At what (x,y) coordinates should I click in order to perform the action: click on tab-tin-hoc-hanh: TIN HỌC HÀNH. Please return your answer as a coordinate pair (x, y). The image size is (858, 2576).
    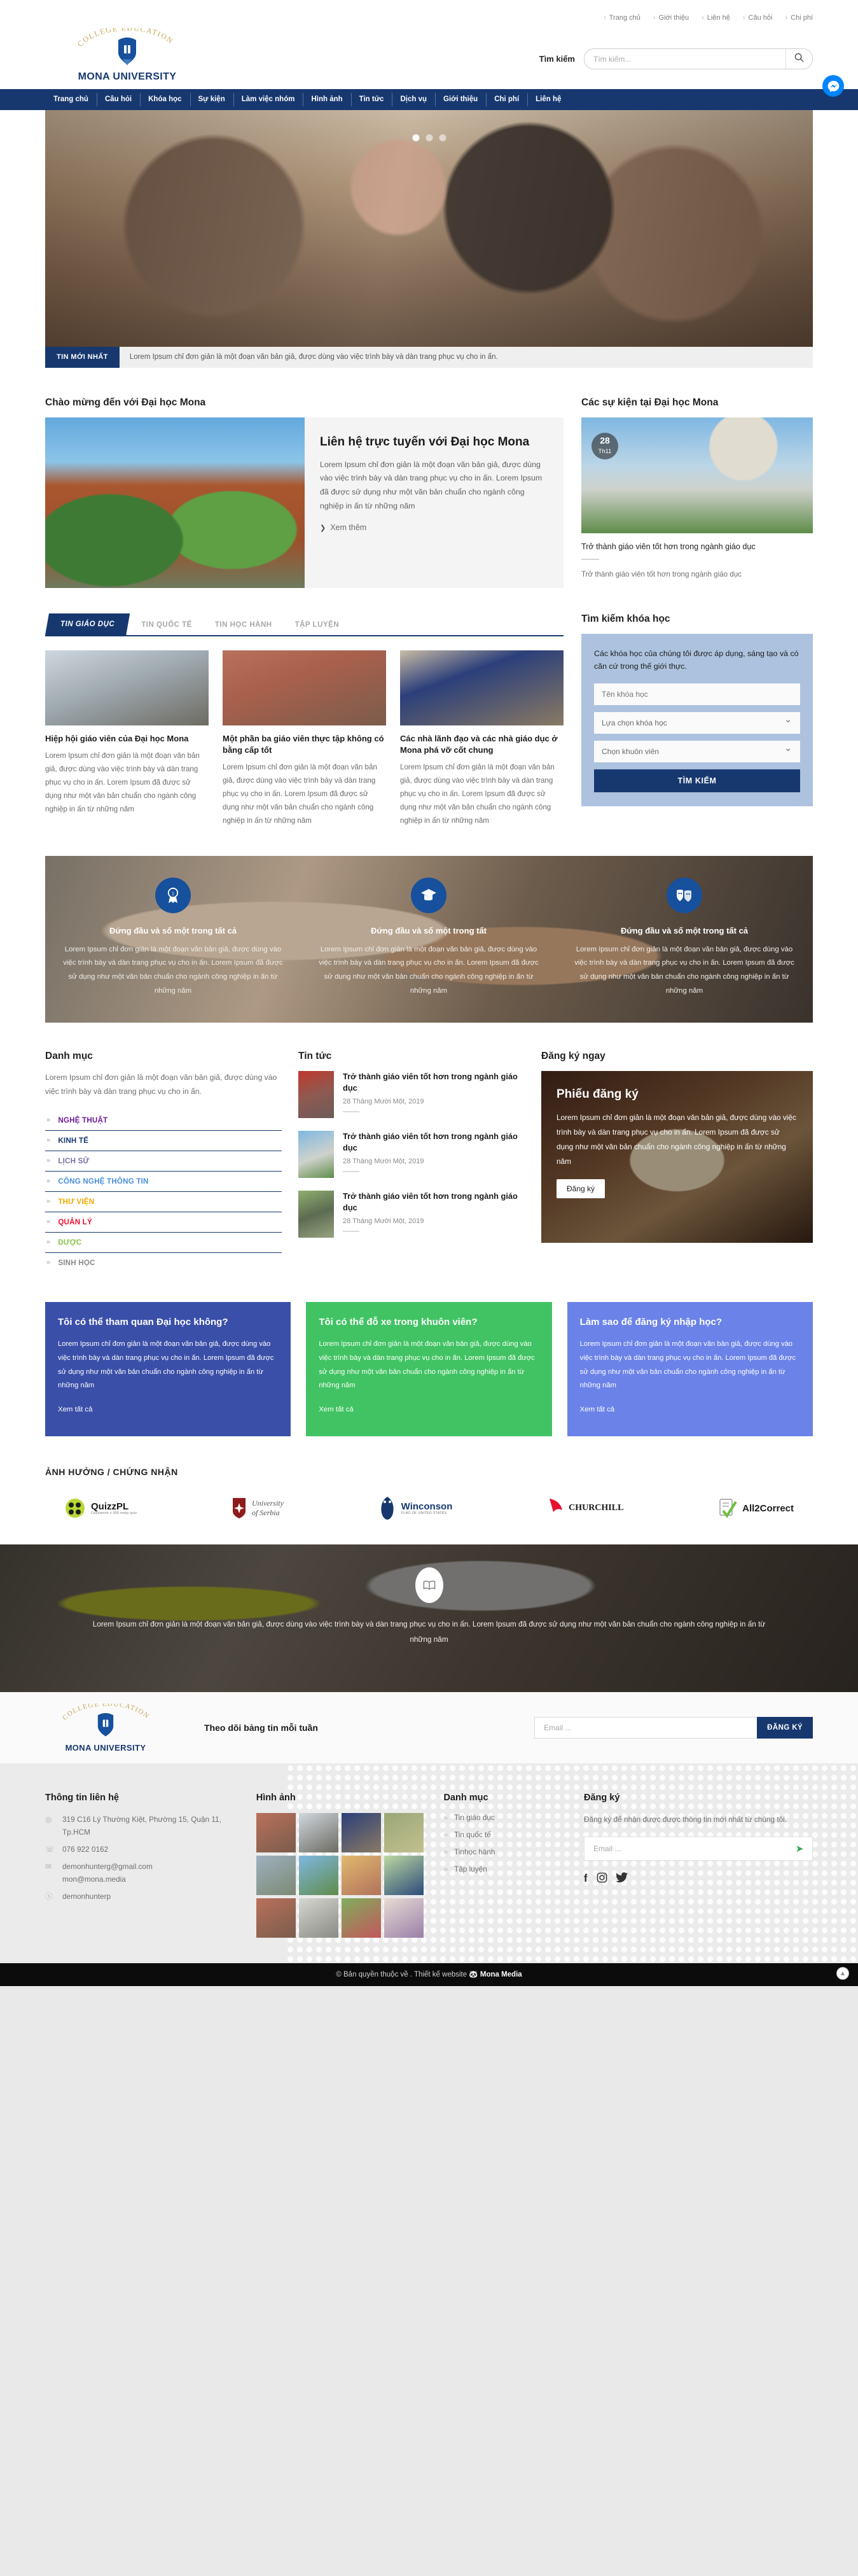
    Looking at the image, I should click on (244, 625).